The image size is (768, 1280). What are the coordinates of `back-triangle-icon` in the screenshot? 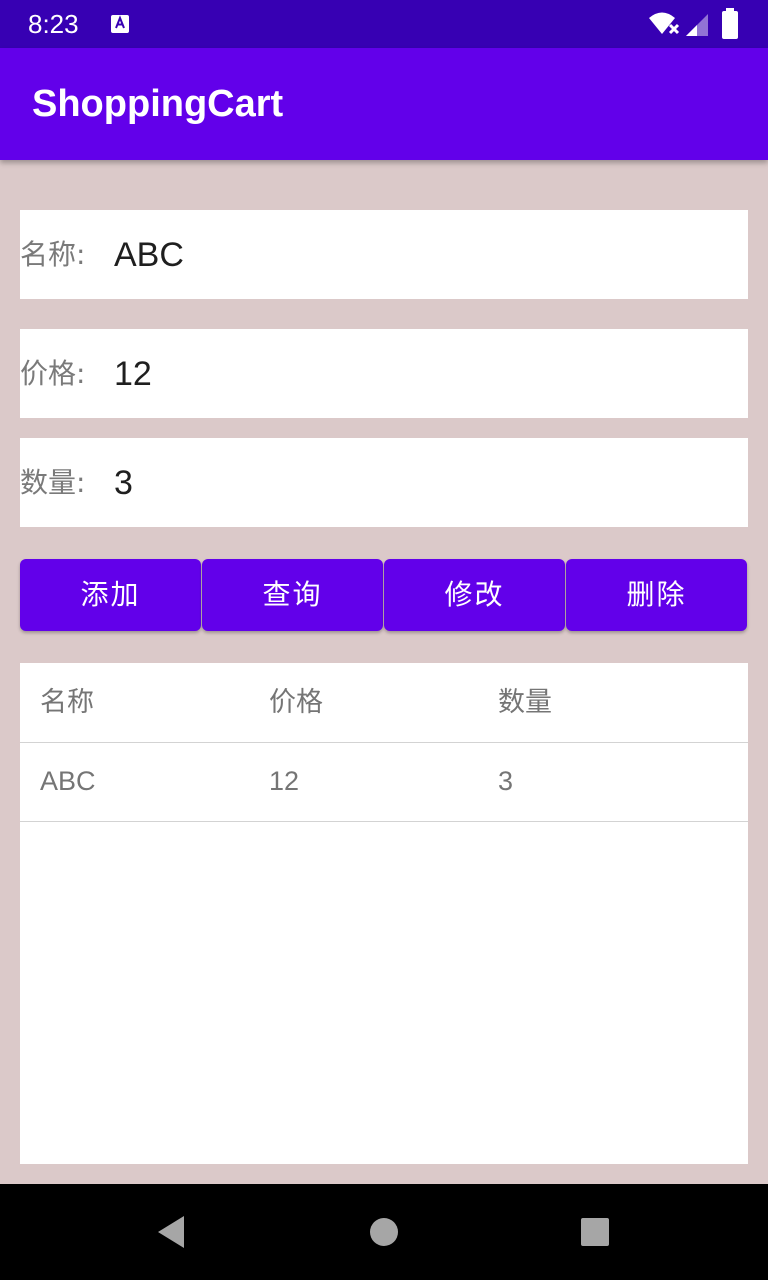 It's located at (171, 1232).